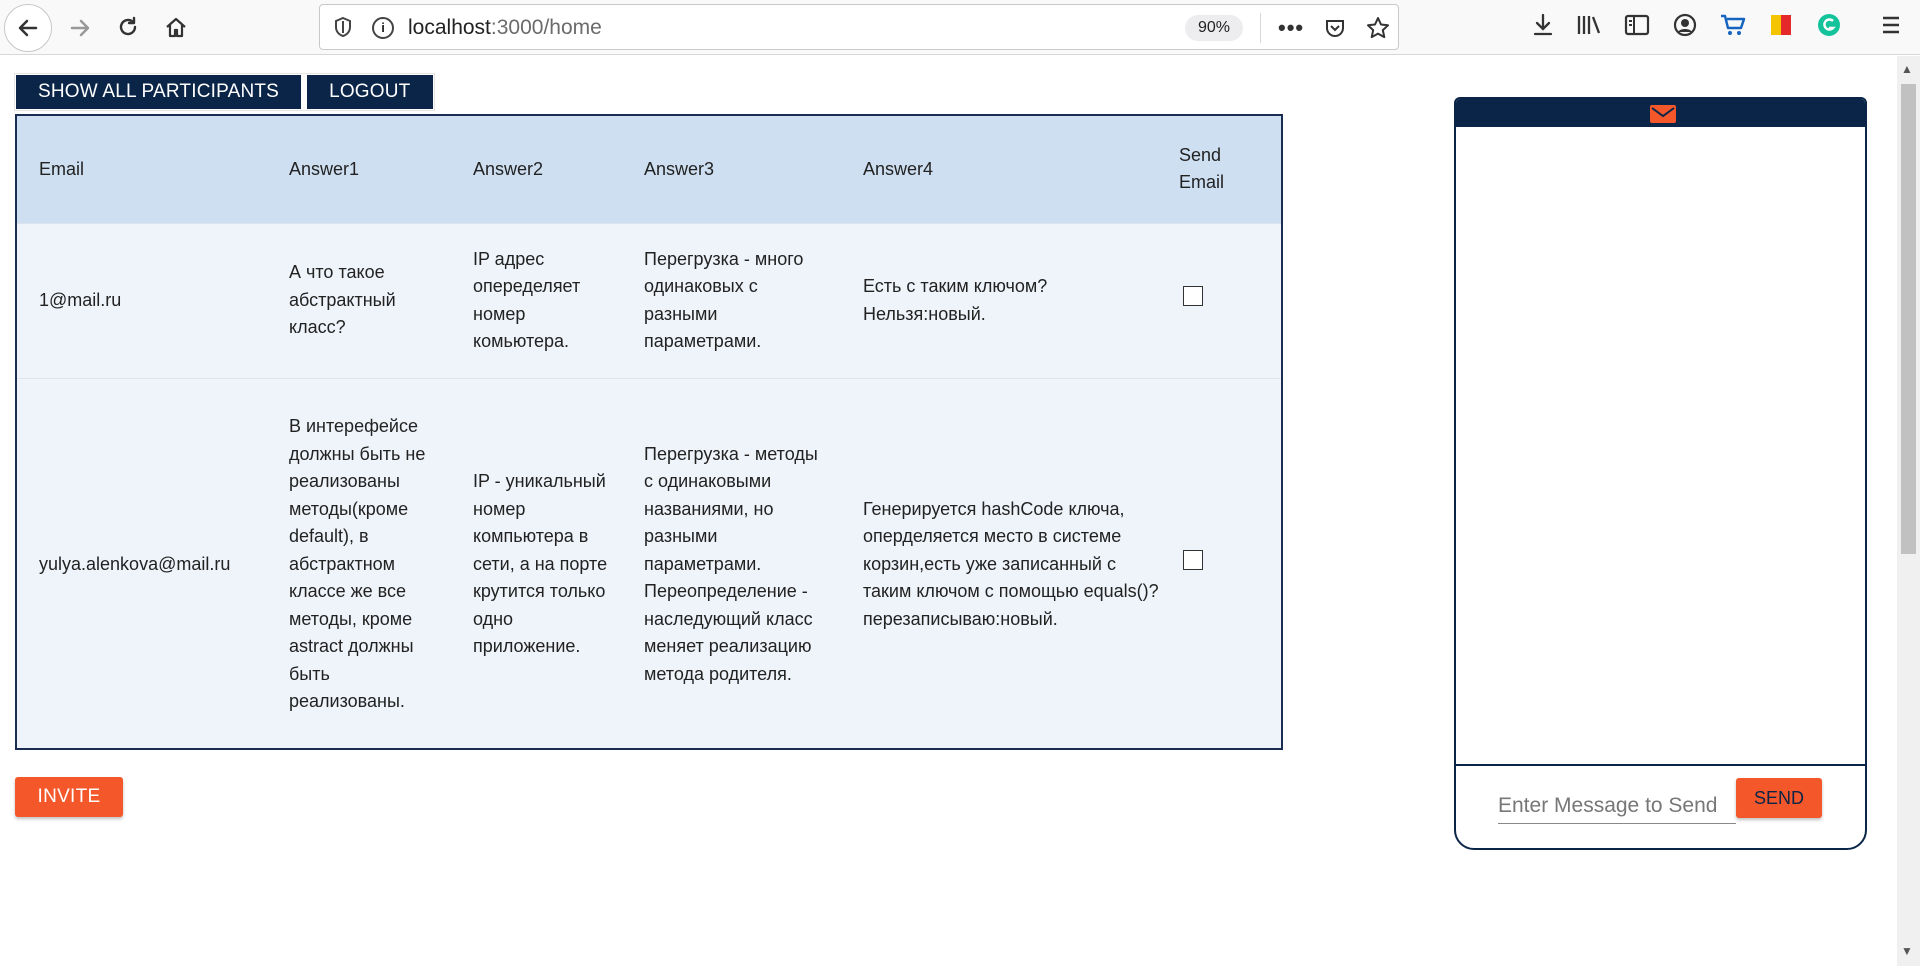 This screenshot has width=1920, height=966. I want to click on more-actions-icon: •••, so click(1291, 28).